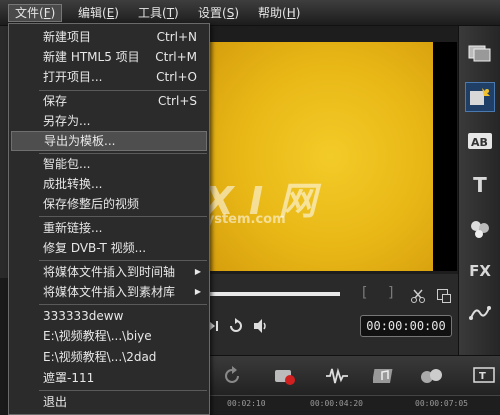  What do you see at coordinates (480, 229) in the screenshot?
I see `graphic-icon` at bounding box center [480, 229].